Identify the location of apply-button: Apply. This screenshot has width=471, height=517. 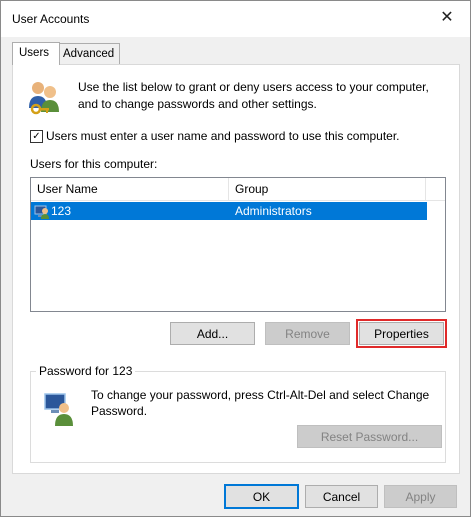
(420, 496).